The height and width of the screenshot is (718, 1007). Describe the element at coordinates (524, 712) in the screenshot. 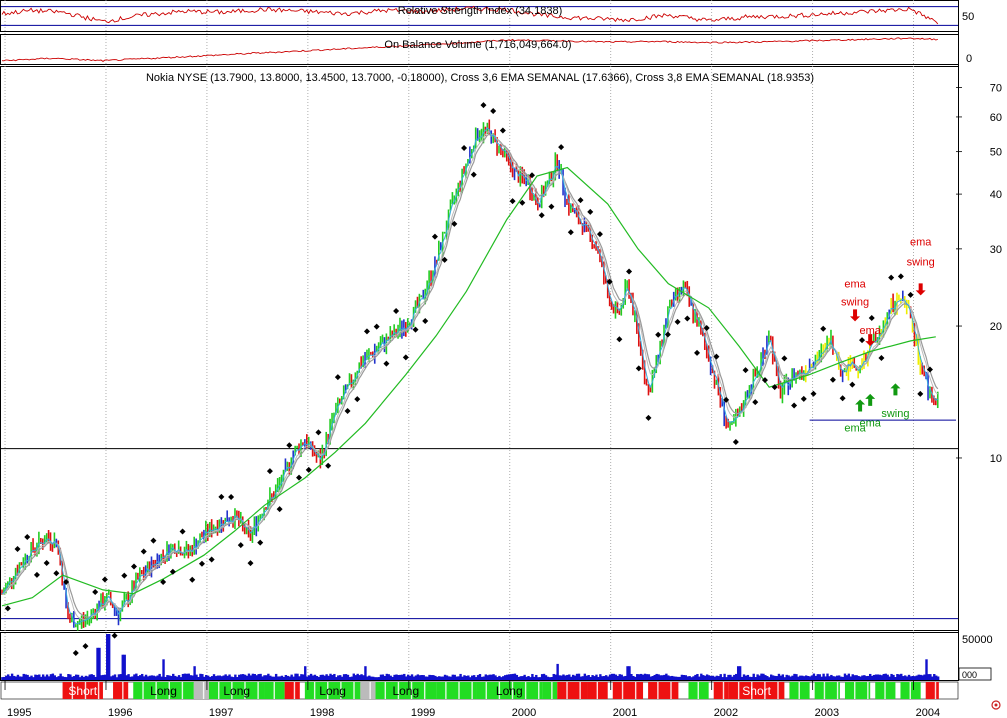

I see `x-tick-label-2000: 2000` at that location.